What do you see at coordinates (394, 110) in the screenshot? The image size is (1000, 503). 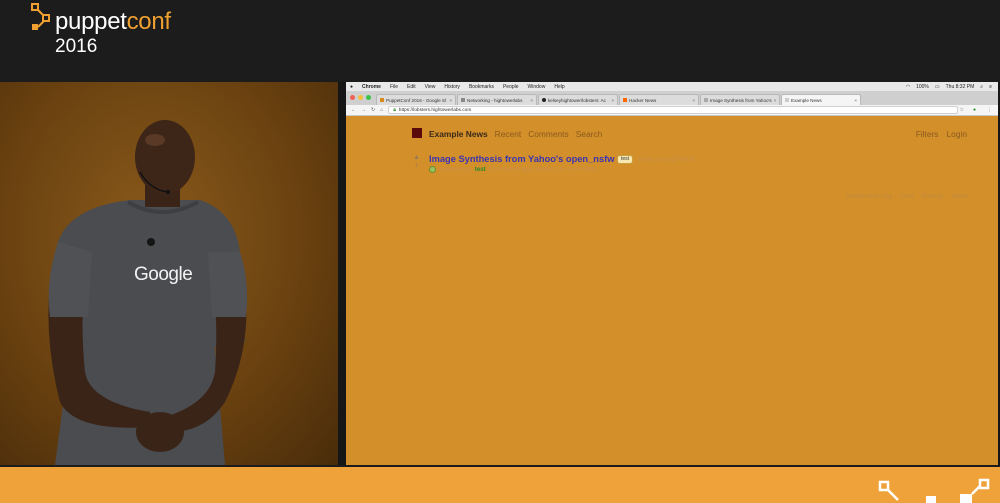 I see `lock-icon: 🔒︎` at bounding box center [394, 110].